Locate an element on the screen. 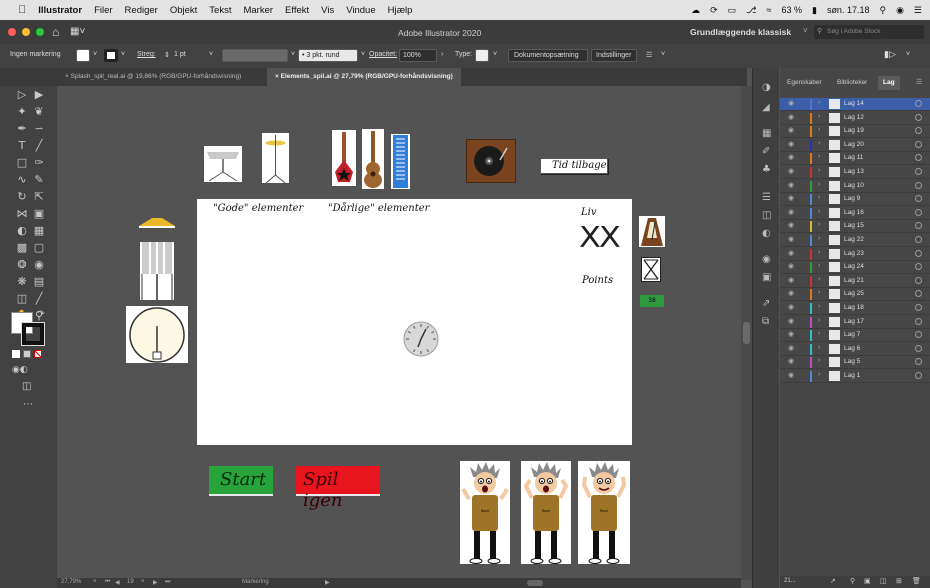 The height and width of the screenshot is (588, 930). layer-row: ◉ › Lag 21 is located at coordinates (855, 281).